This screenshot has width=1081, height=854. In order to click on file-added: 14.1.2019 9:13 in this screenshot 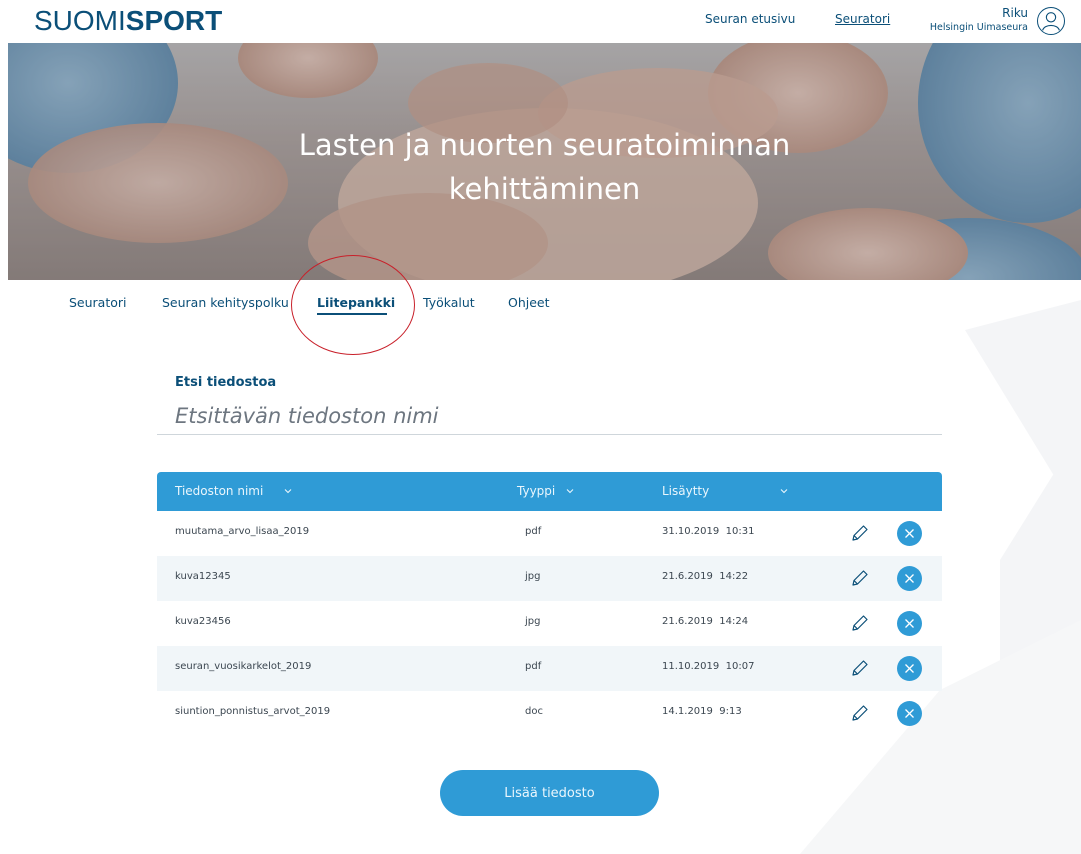, I will do `click(702, 711)`.